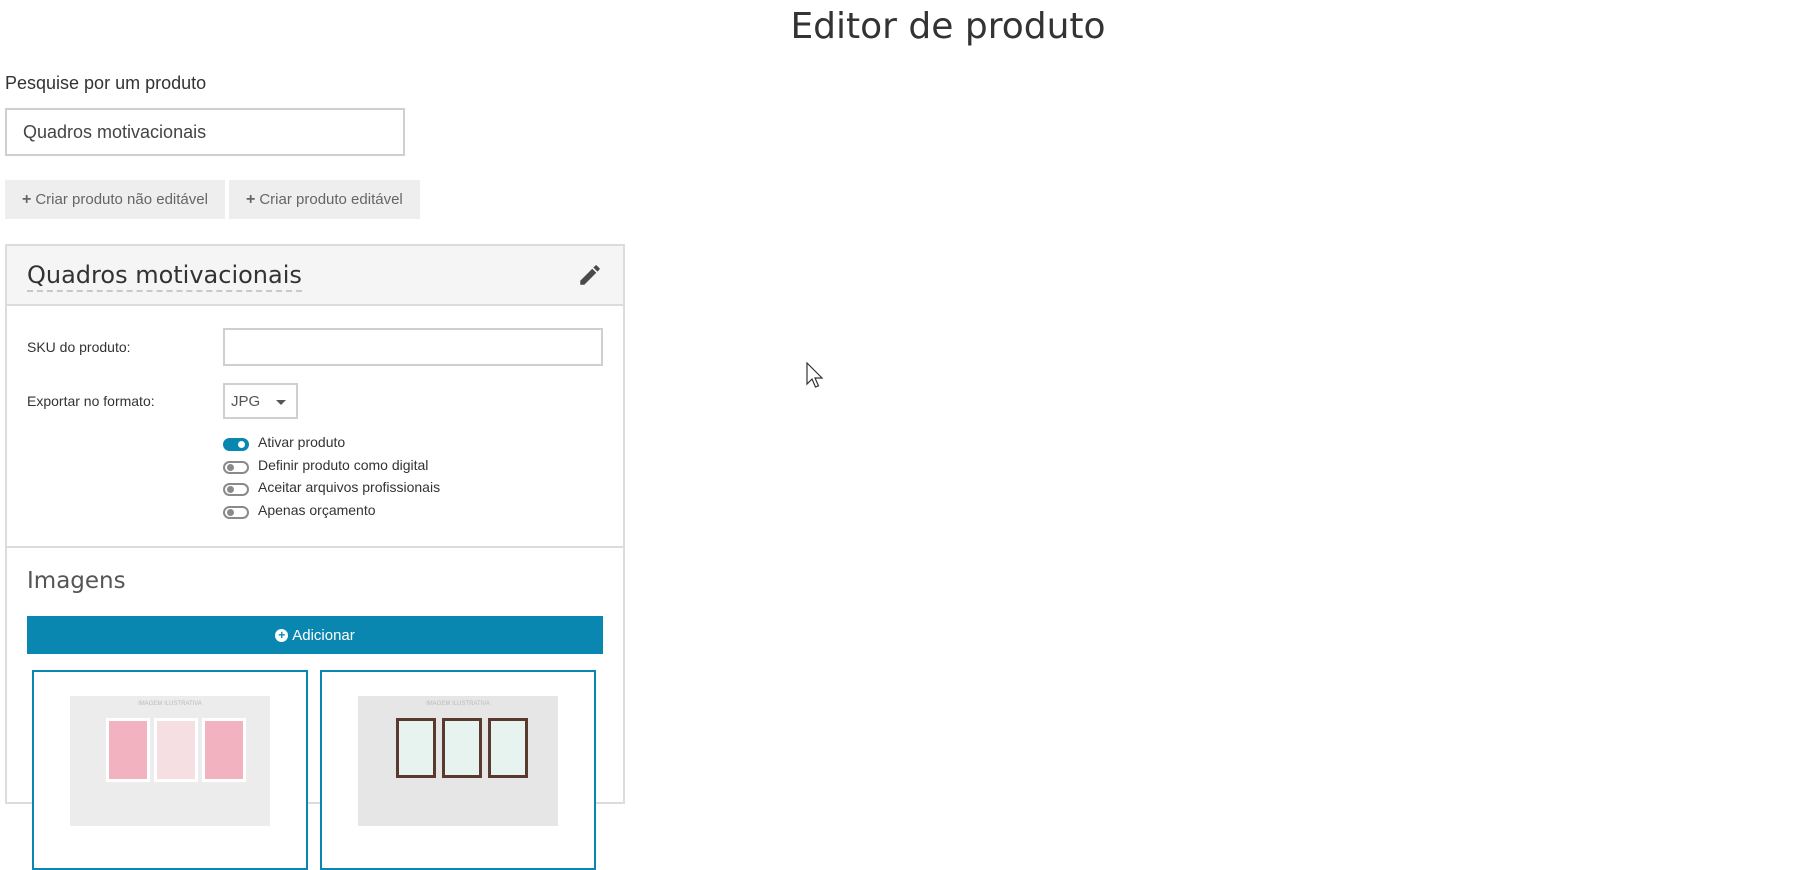 This screenshot has height=870, width=1811. I want to click on plus-circle-icon: +, so click(282, 635).